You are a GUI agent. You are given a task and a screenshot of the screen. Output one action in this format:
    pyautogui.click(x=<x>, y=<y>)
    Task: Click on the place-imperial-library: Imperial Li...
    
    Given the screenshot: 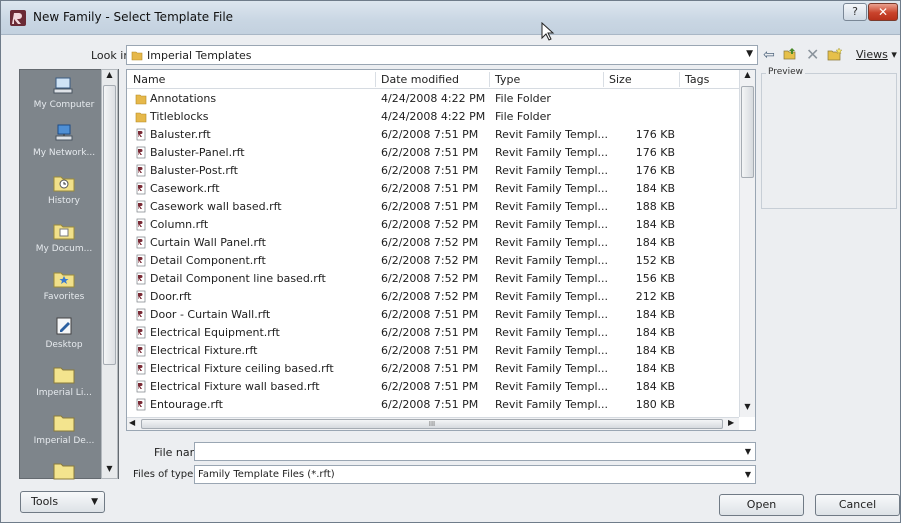 What is the action you would take?
    pyautogui.click(x=64, y=381)
    